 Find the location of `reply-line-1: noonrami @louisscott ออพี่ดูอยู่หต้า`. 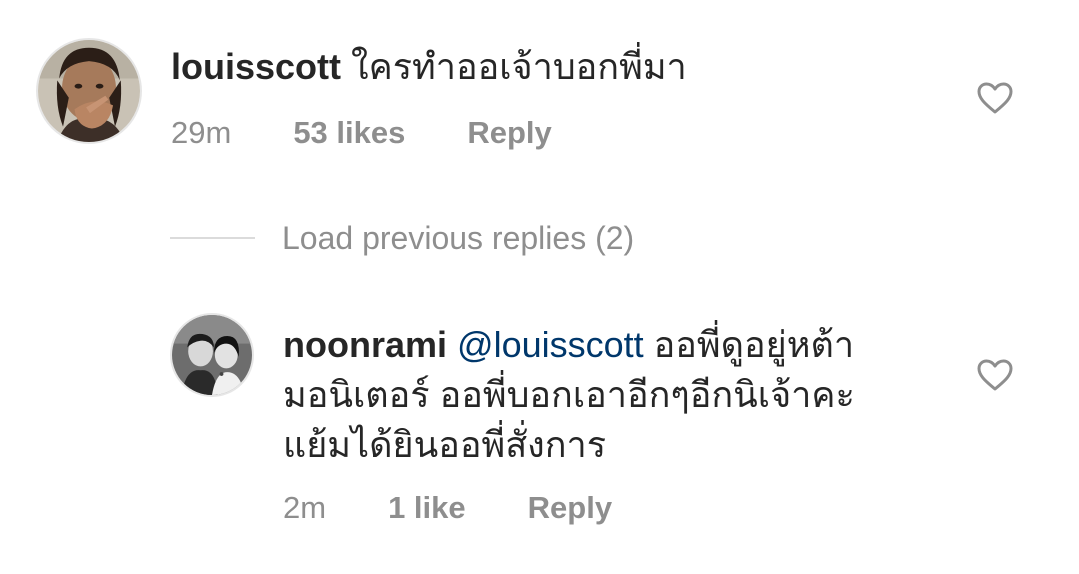

reply-line-1: noonrami @louisscott ออพี่ดูอยู่หต้า is located at coordinates (623, 345).